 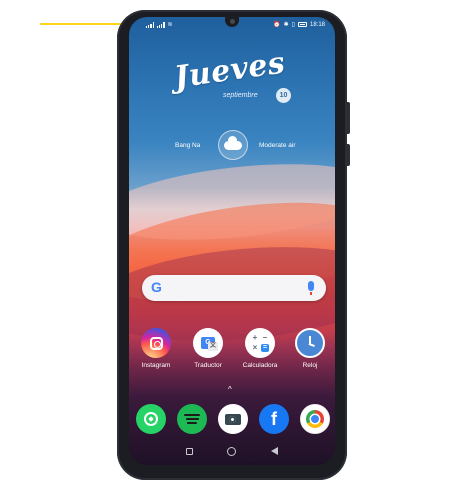 I want to click on chrome-icon, so click(x=315, y=419).